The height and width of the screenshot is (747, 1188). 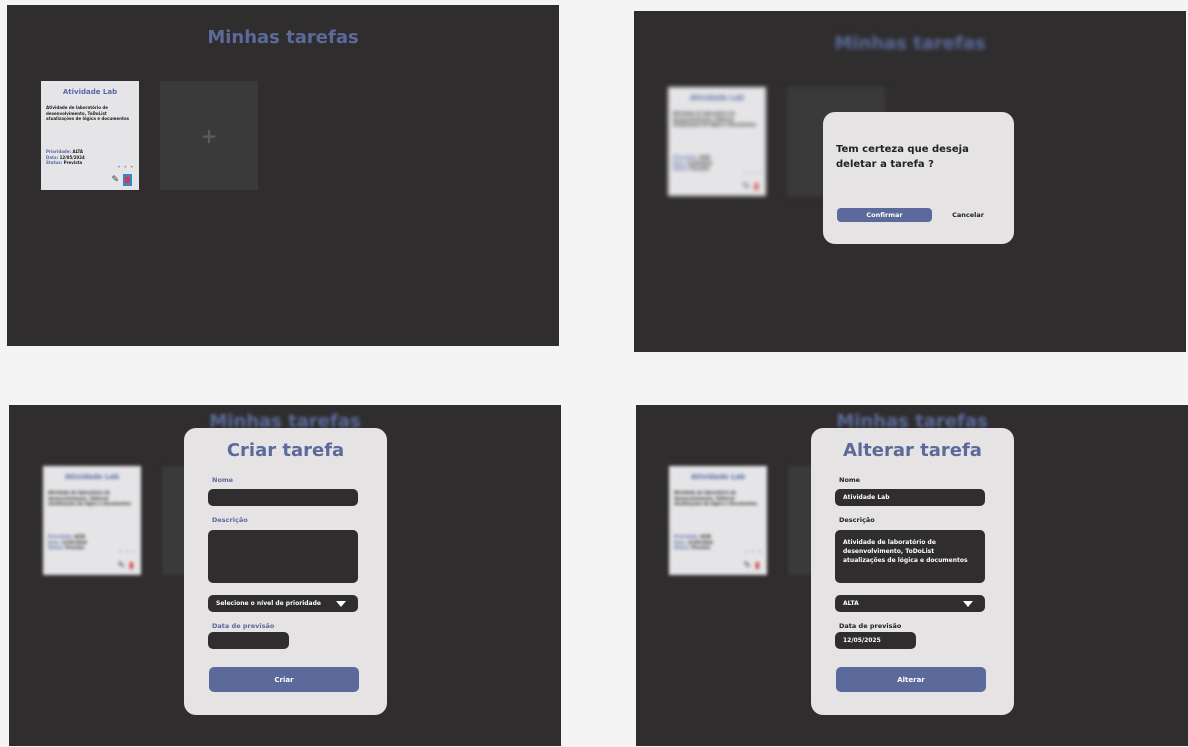 What do you see at coordinates (911, 679) in the screenshot?
I see `alter-button: Alterar` at bounding box center [911, 679].